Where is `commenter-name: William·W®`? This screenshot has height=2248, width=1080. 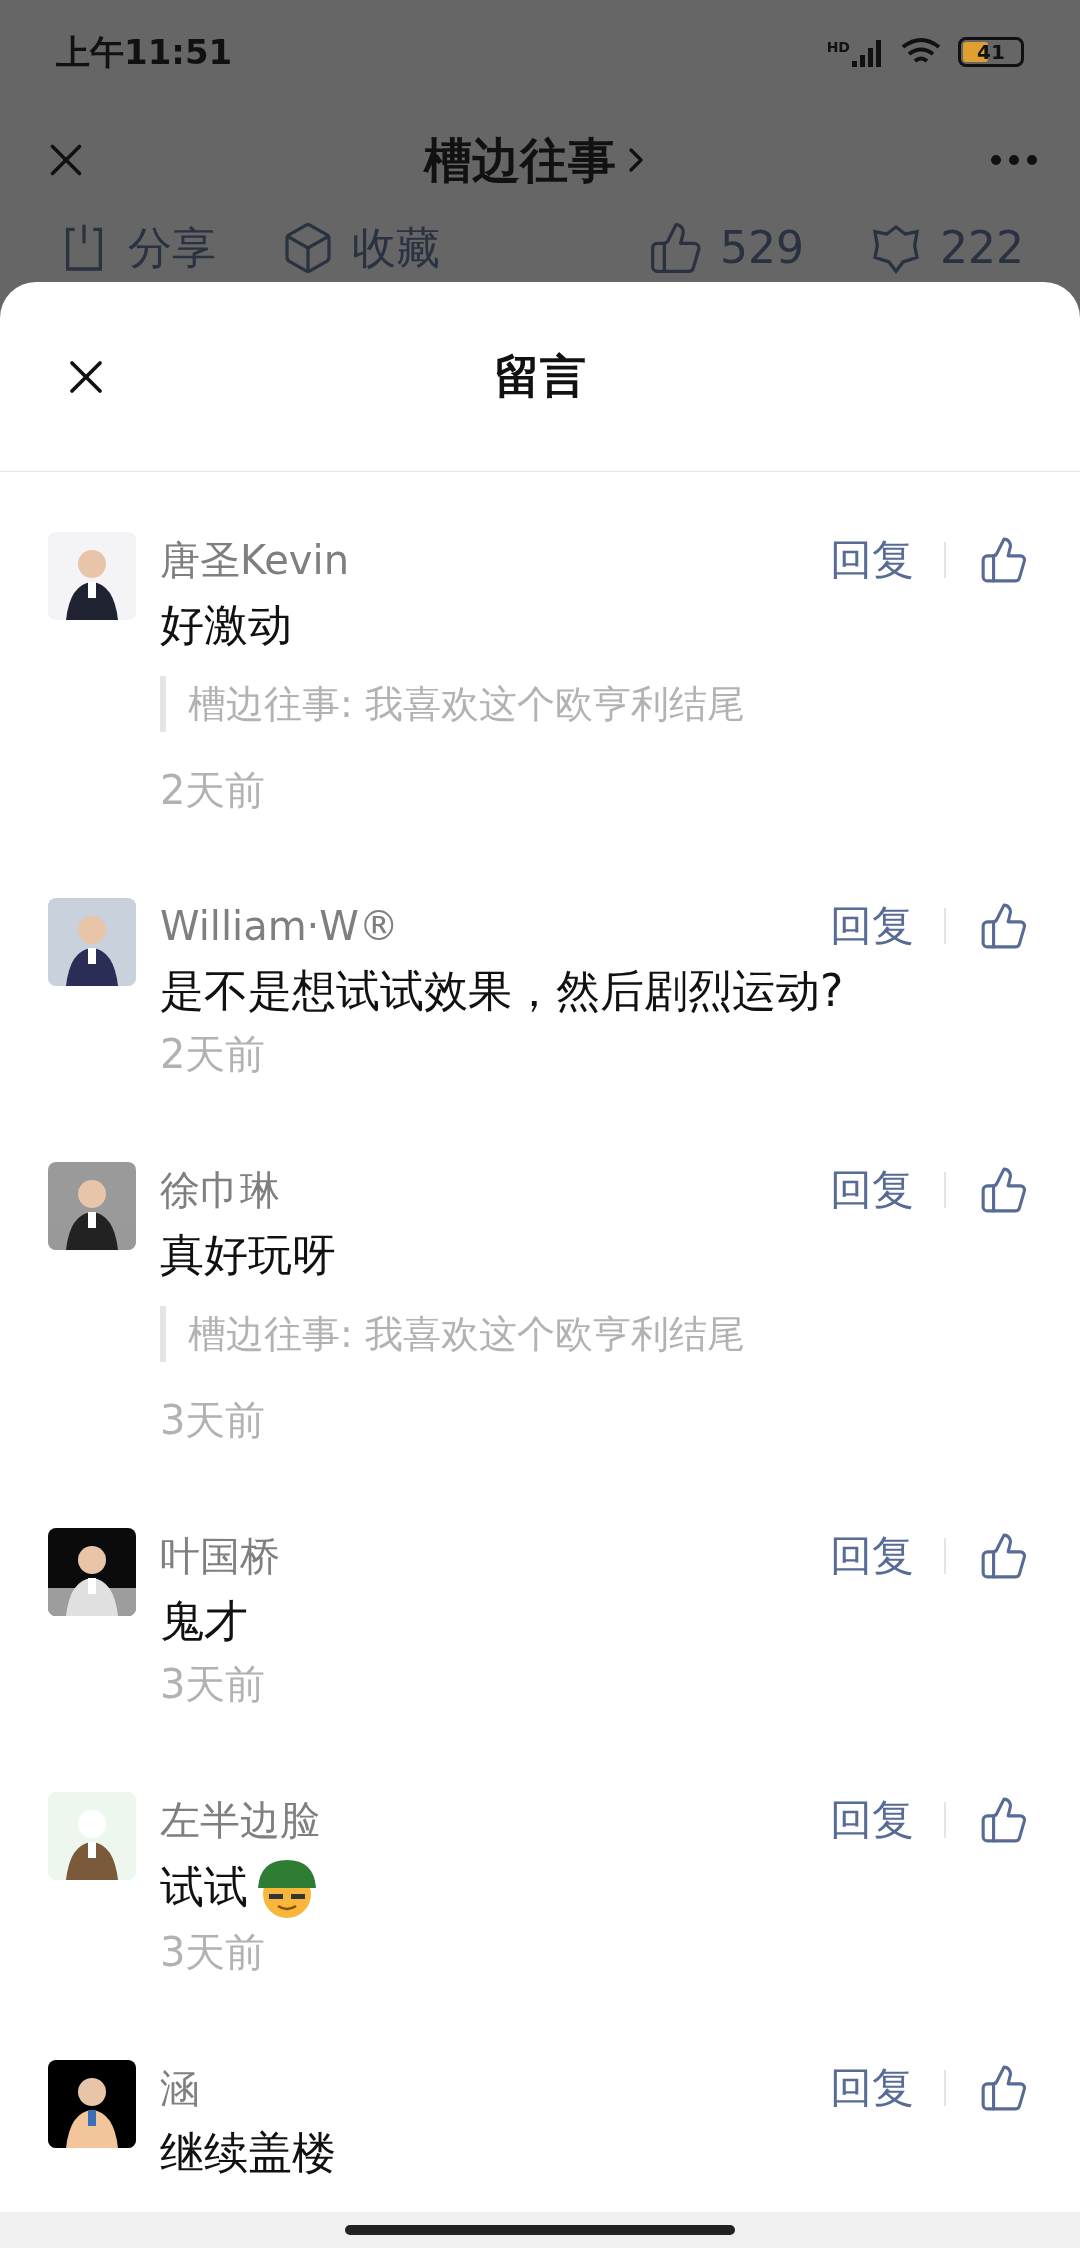 commenter-name: William·W® is located at coordinates (279, 926).